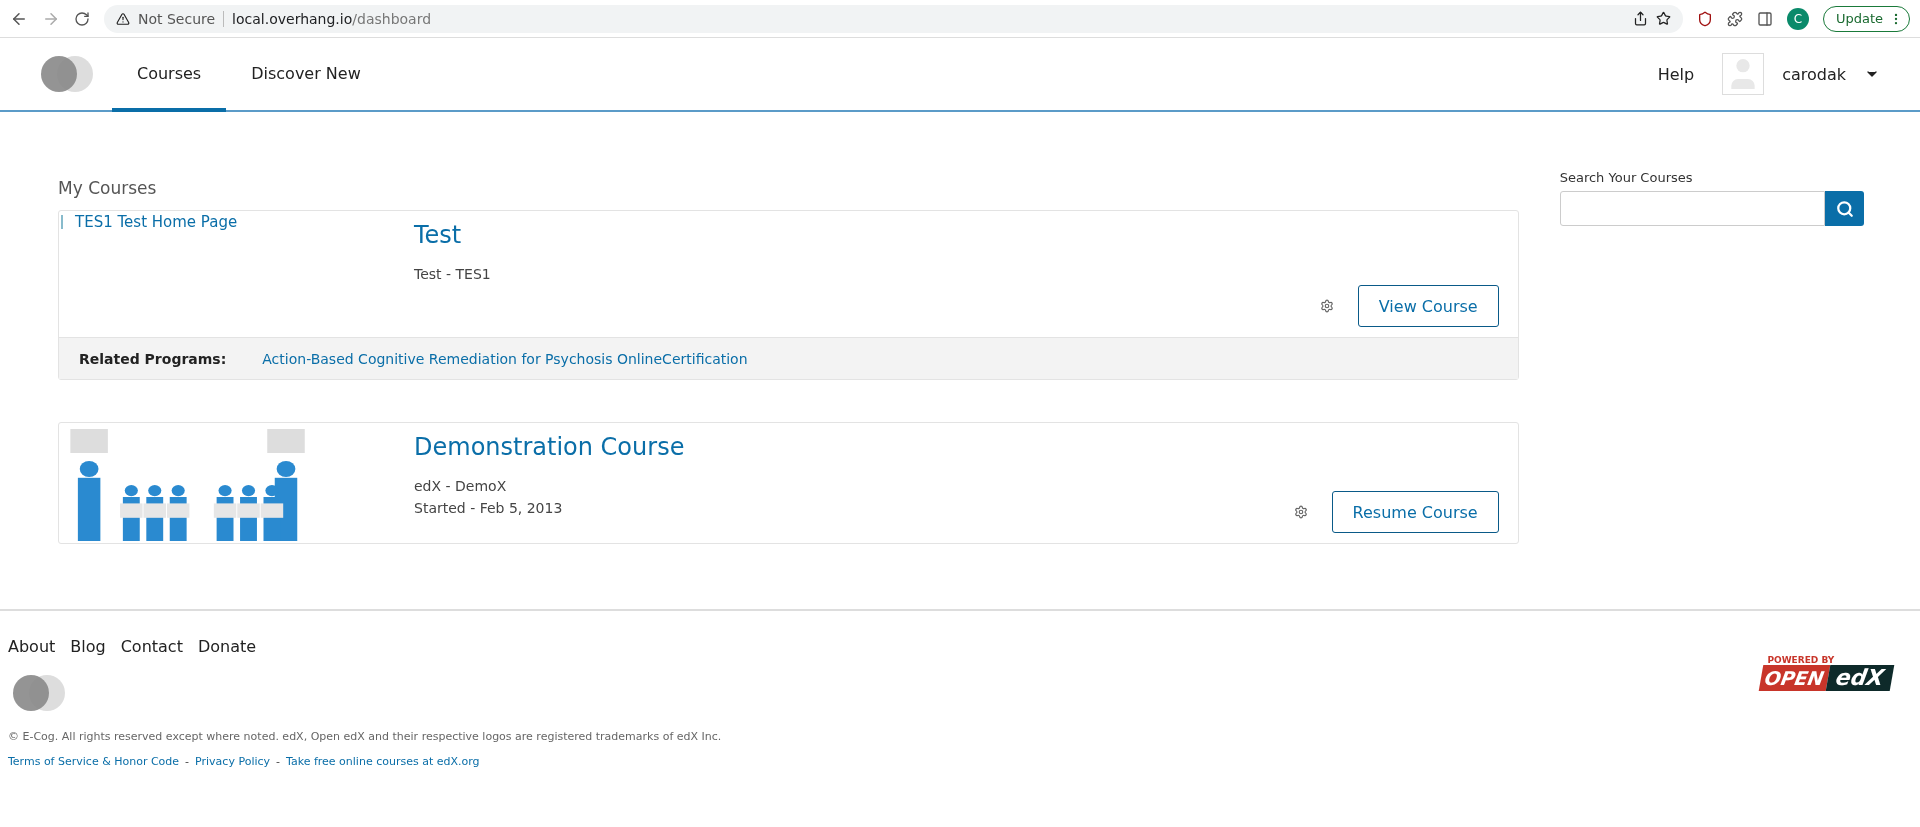 This screenshot has width=1920, height=827. I want to click on course-title: Test, so click(867, 235).